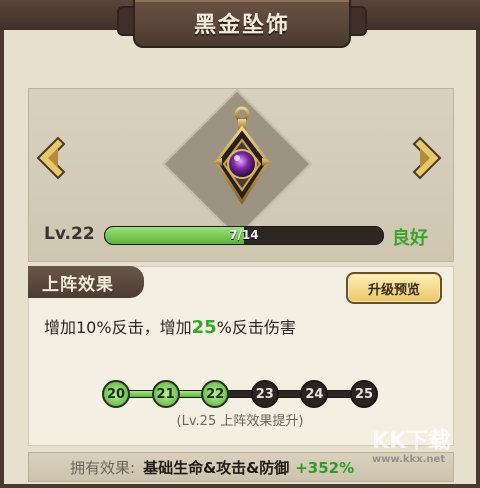 Image resolution: width=480 pixels, height=488 pixels. Describe the element at coordinates (411, 441) in the screenshot. I see `watermark-main: KK下载` at that location.